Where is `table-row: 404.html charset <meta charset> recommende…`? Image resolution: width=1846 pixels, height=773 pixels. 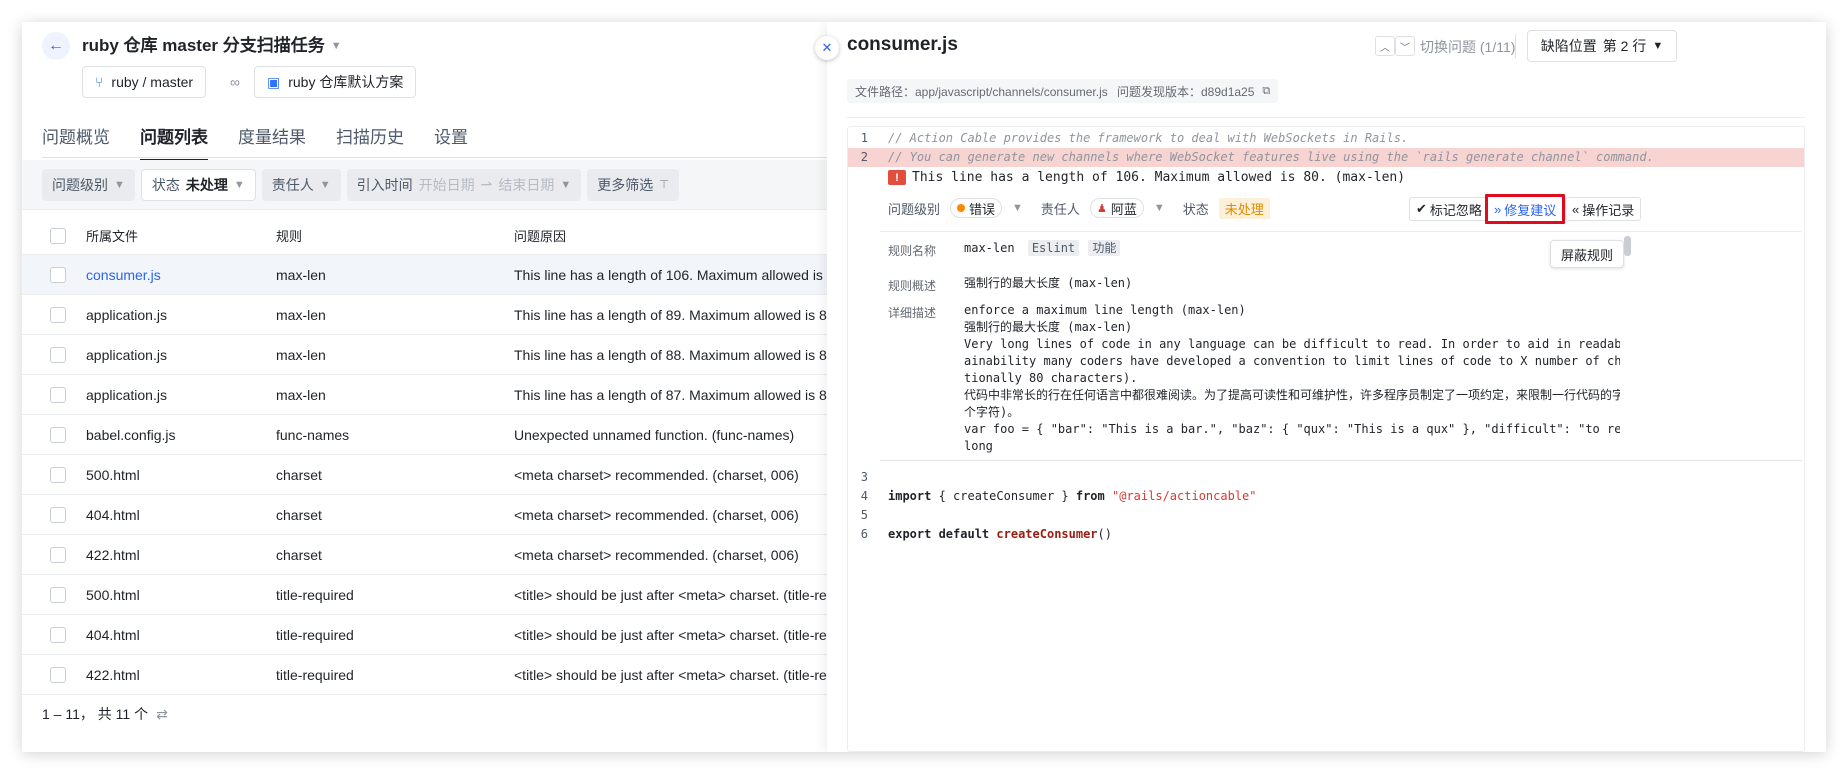
table-row: 404.html charset <meta charset> recommende… is located at coordinates (424, 515).